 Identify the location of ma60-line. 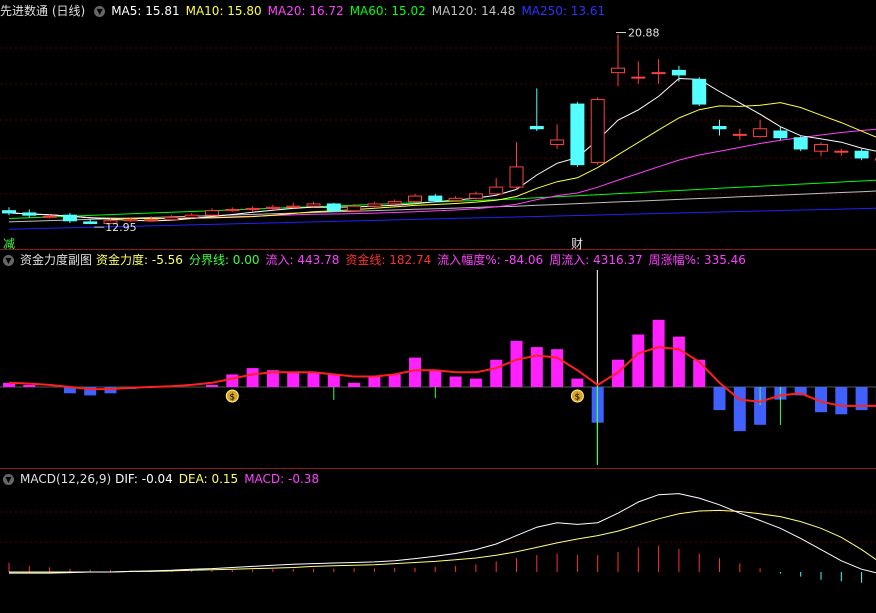
(442, 199).